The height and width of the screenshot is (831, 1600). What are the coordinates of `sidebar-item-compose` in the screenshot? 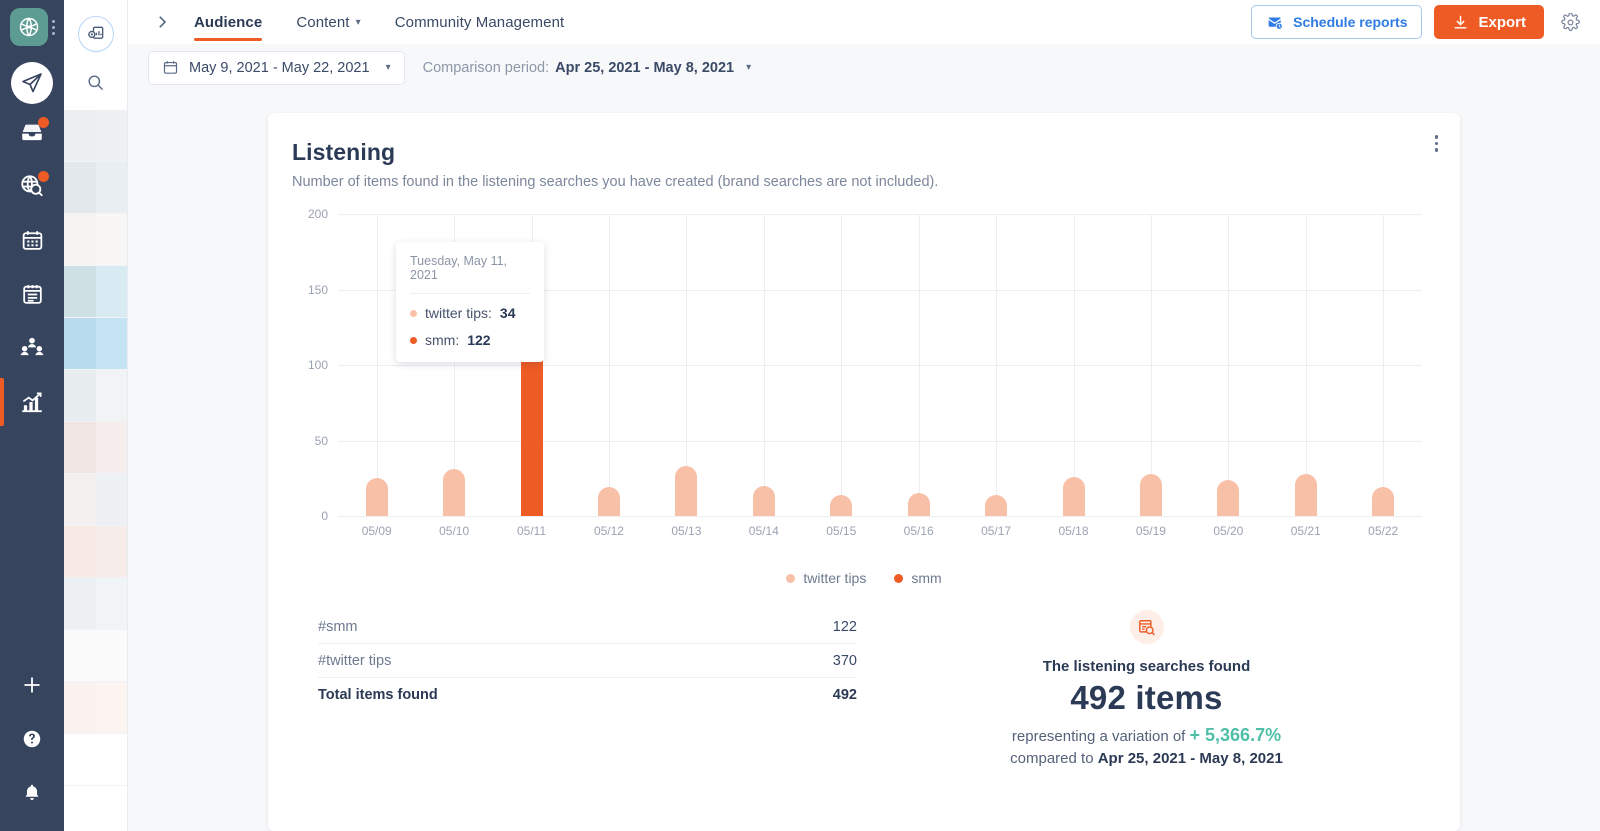 It's located at (32, 83).